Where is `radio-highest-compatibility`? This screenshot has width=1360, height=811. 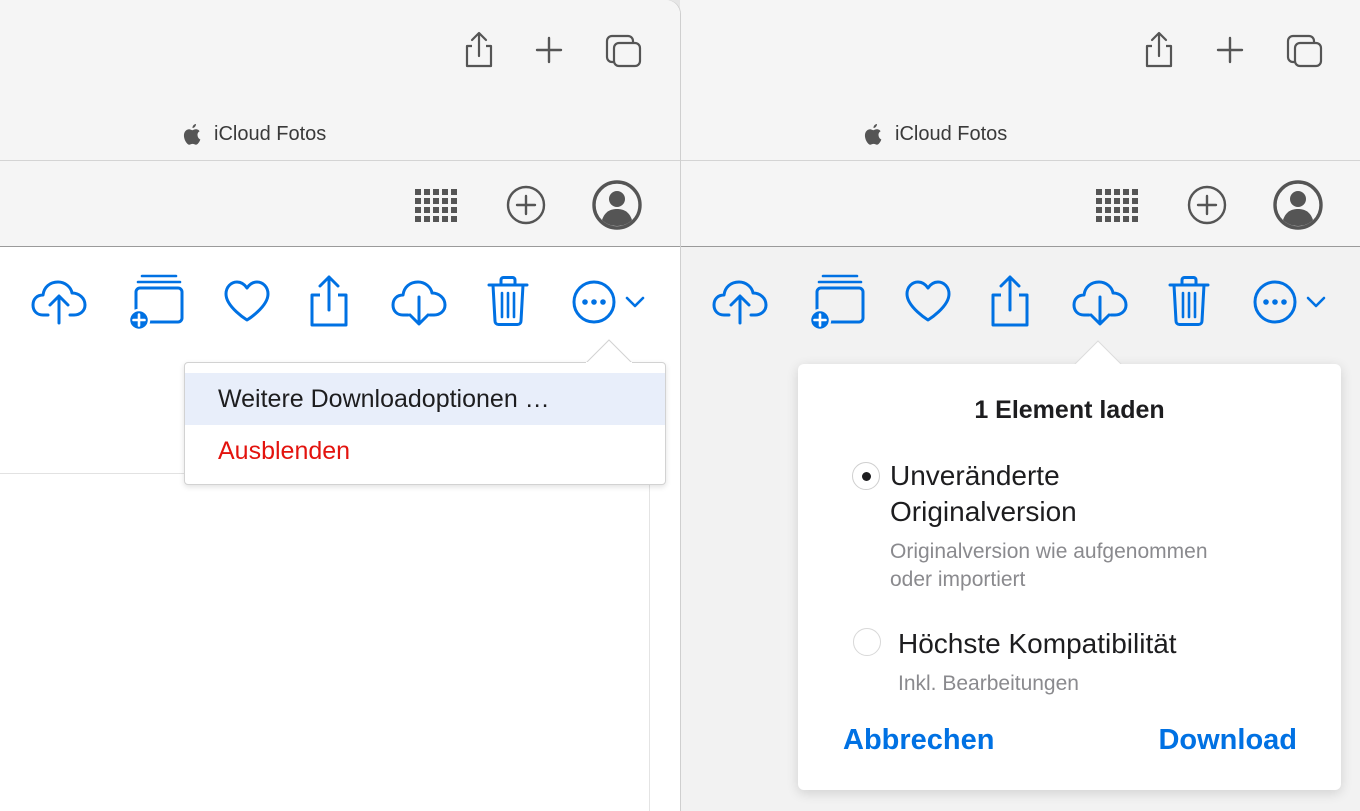
radio-highest-compatibility is located at coordinates (867, 642).